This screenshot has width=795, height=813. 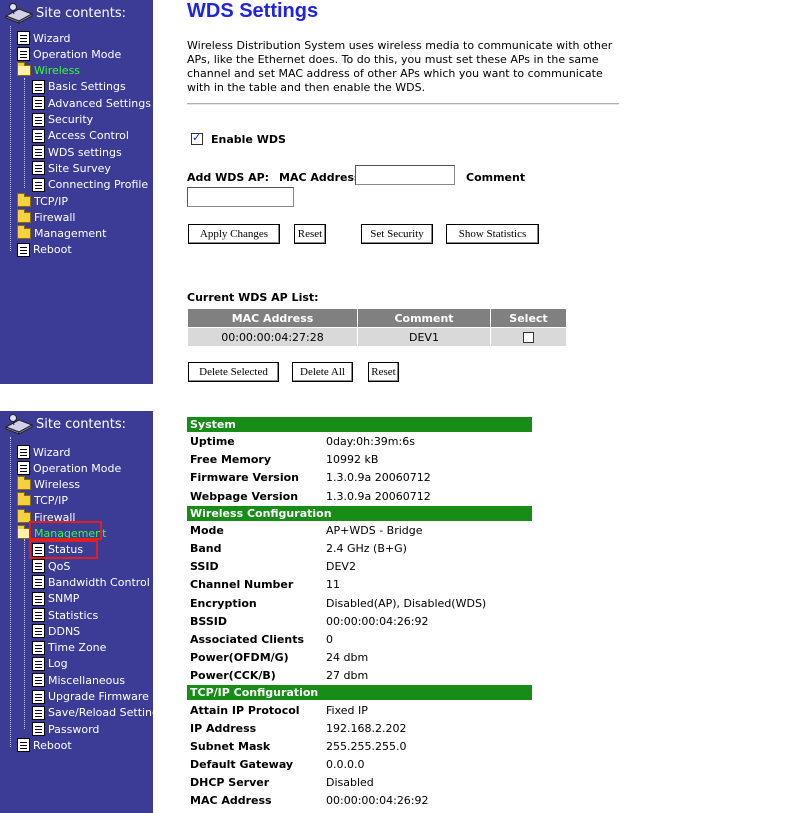 What do you see at coordinates (255, 746) in the screenshot?
I see `status-key: Subnet Mask` at bounding box center [255, 746].